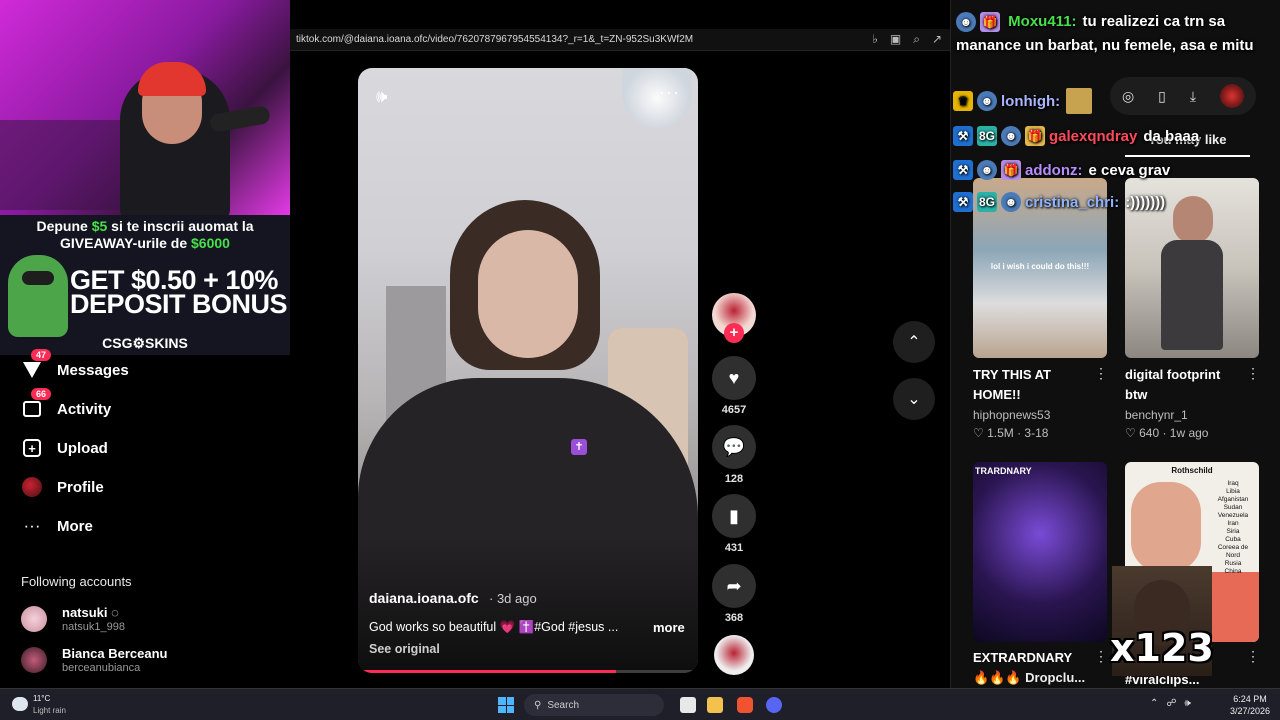  What do you see at coordinates (1011, 415) in the screenshot?
I see `card-username: hiphopnews53` at bounding box center [1011, 415].